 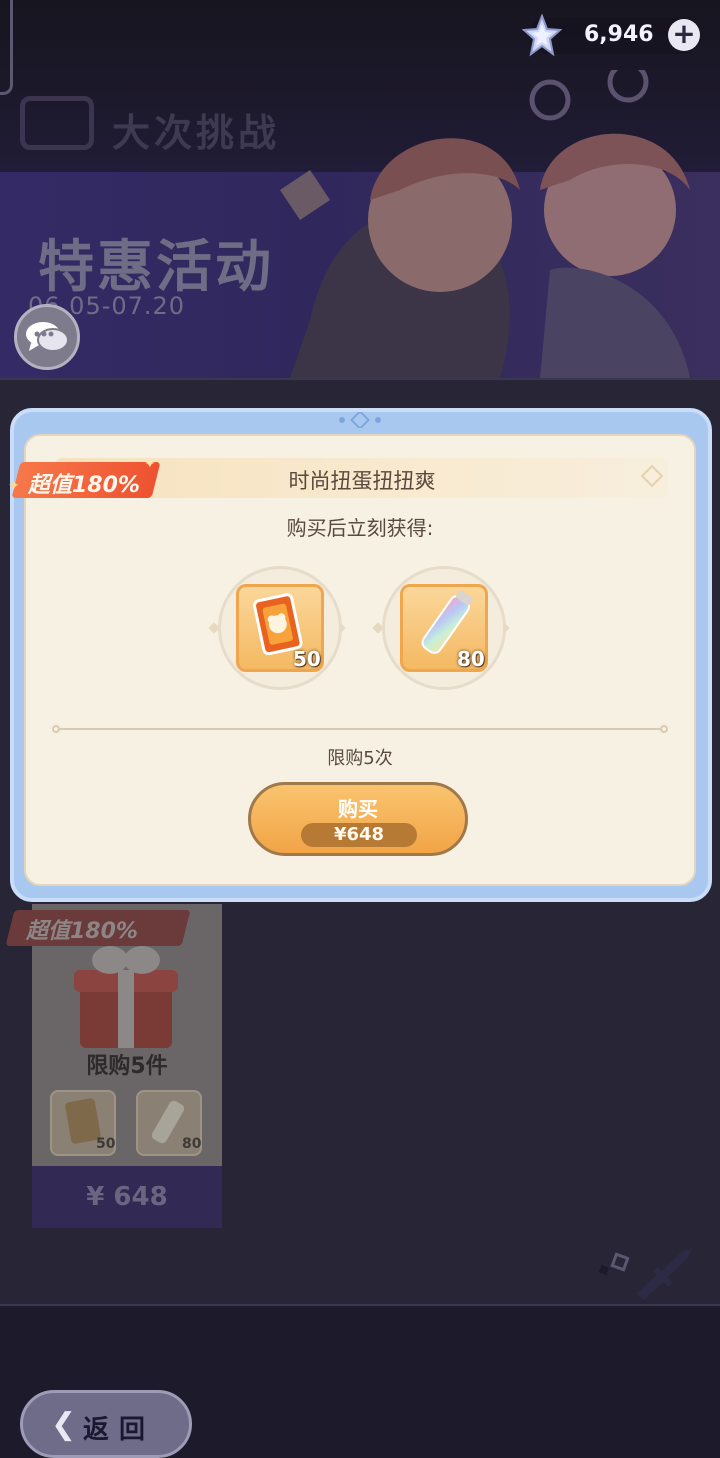 I want to click on reward-tile: 80, so click(x=444, y=628).